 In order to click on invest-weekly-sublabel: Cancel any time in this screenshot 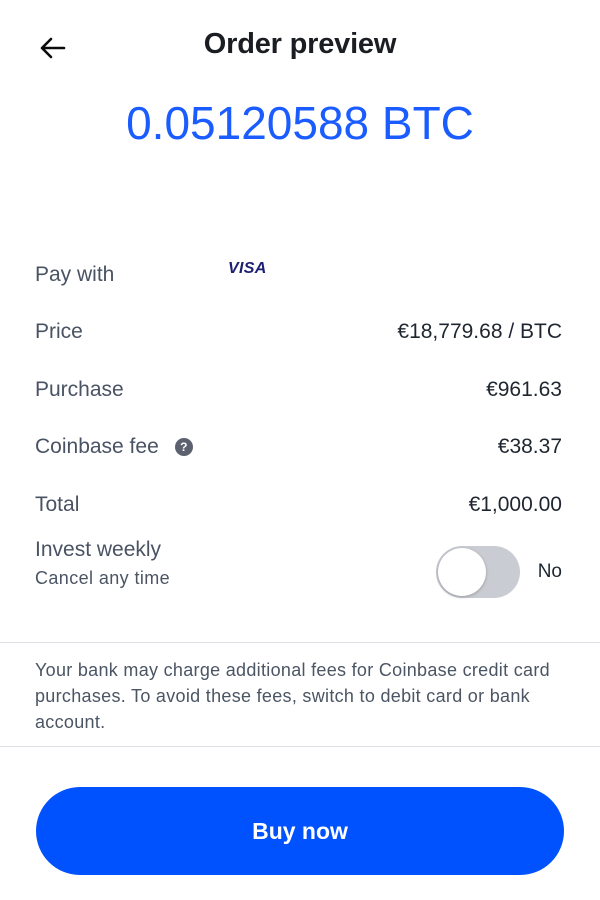, I will do `click(103, 577)`.